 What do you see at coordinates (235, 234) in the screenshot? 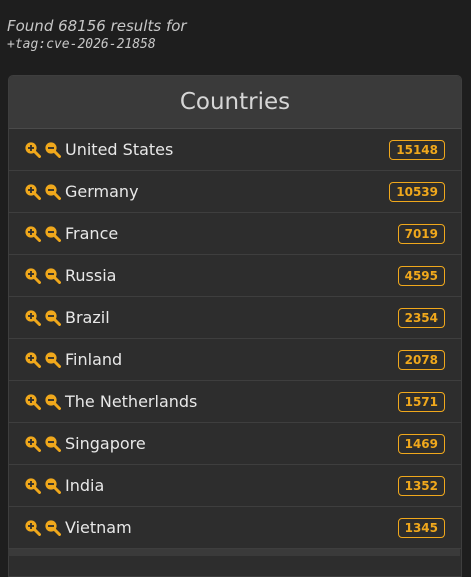
I see `country-row: France 7019` at bounding box center [235, 234].